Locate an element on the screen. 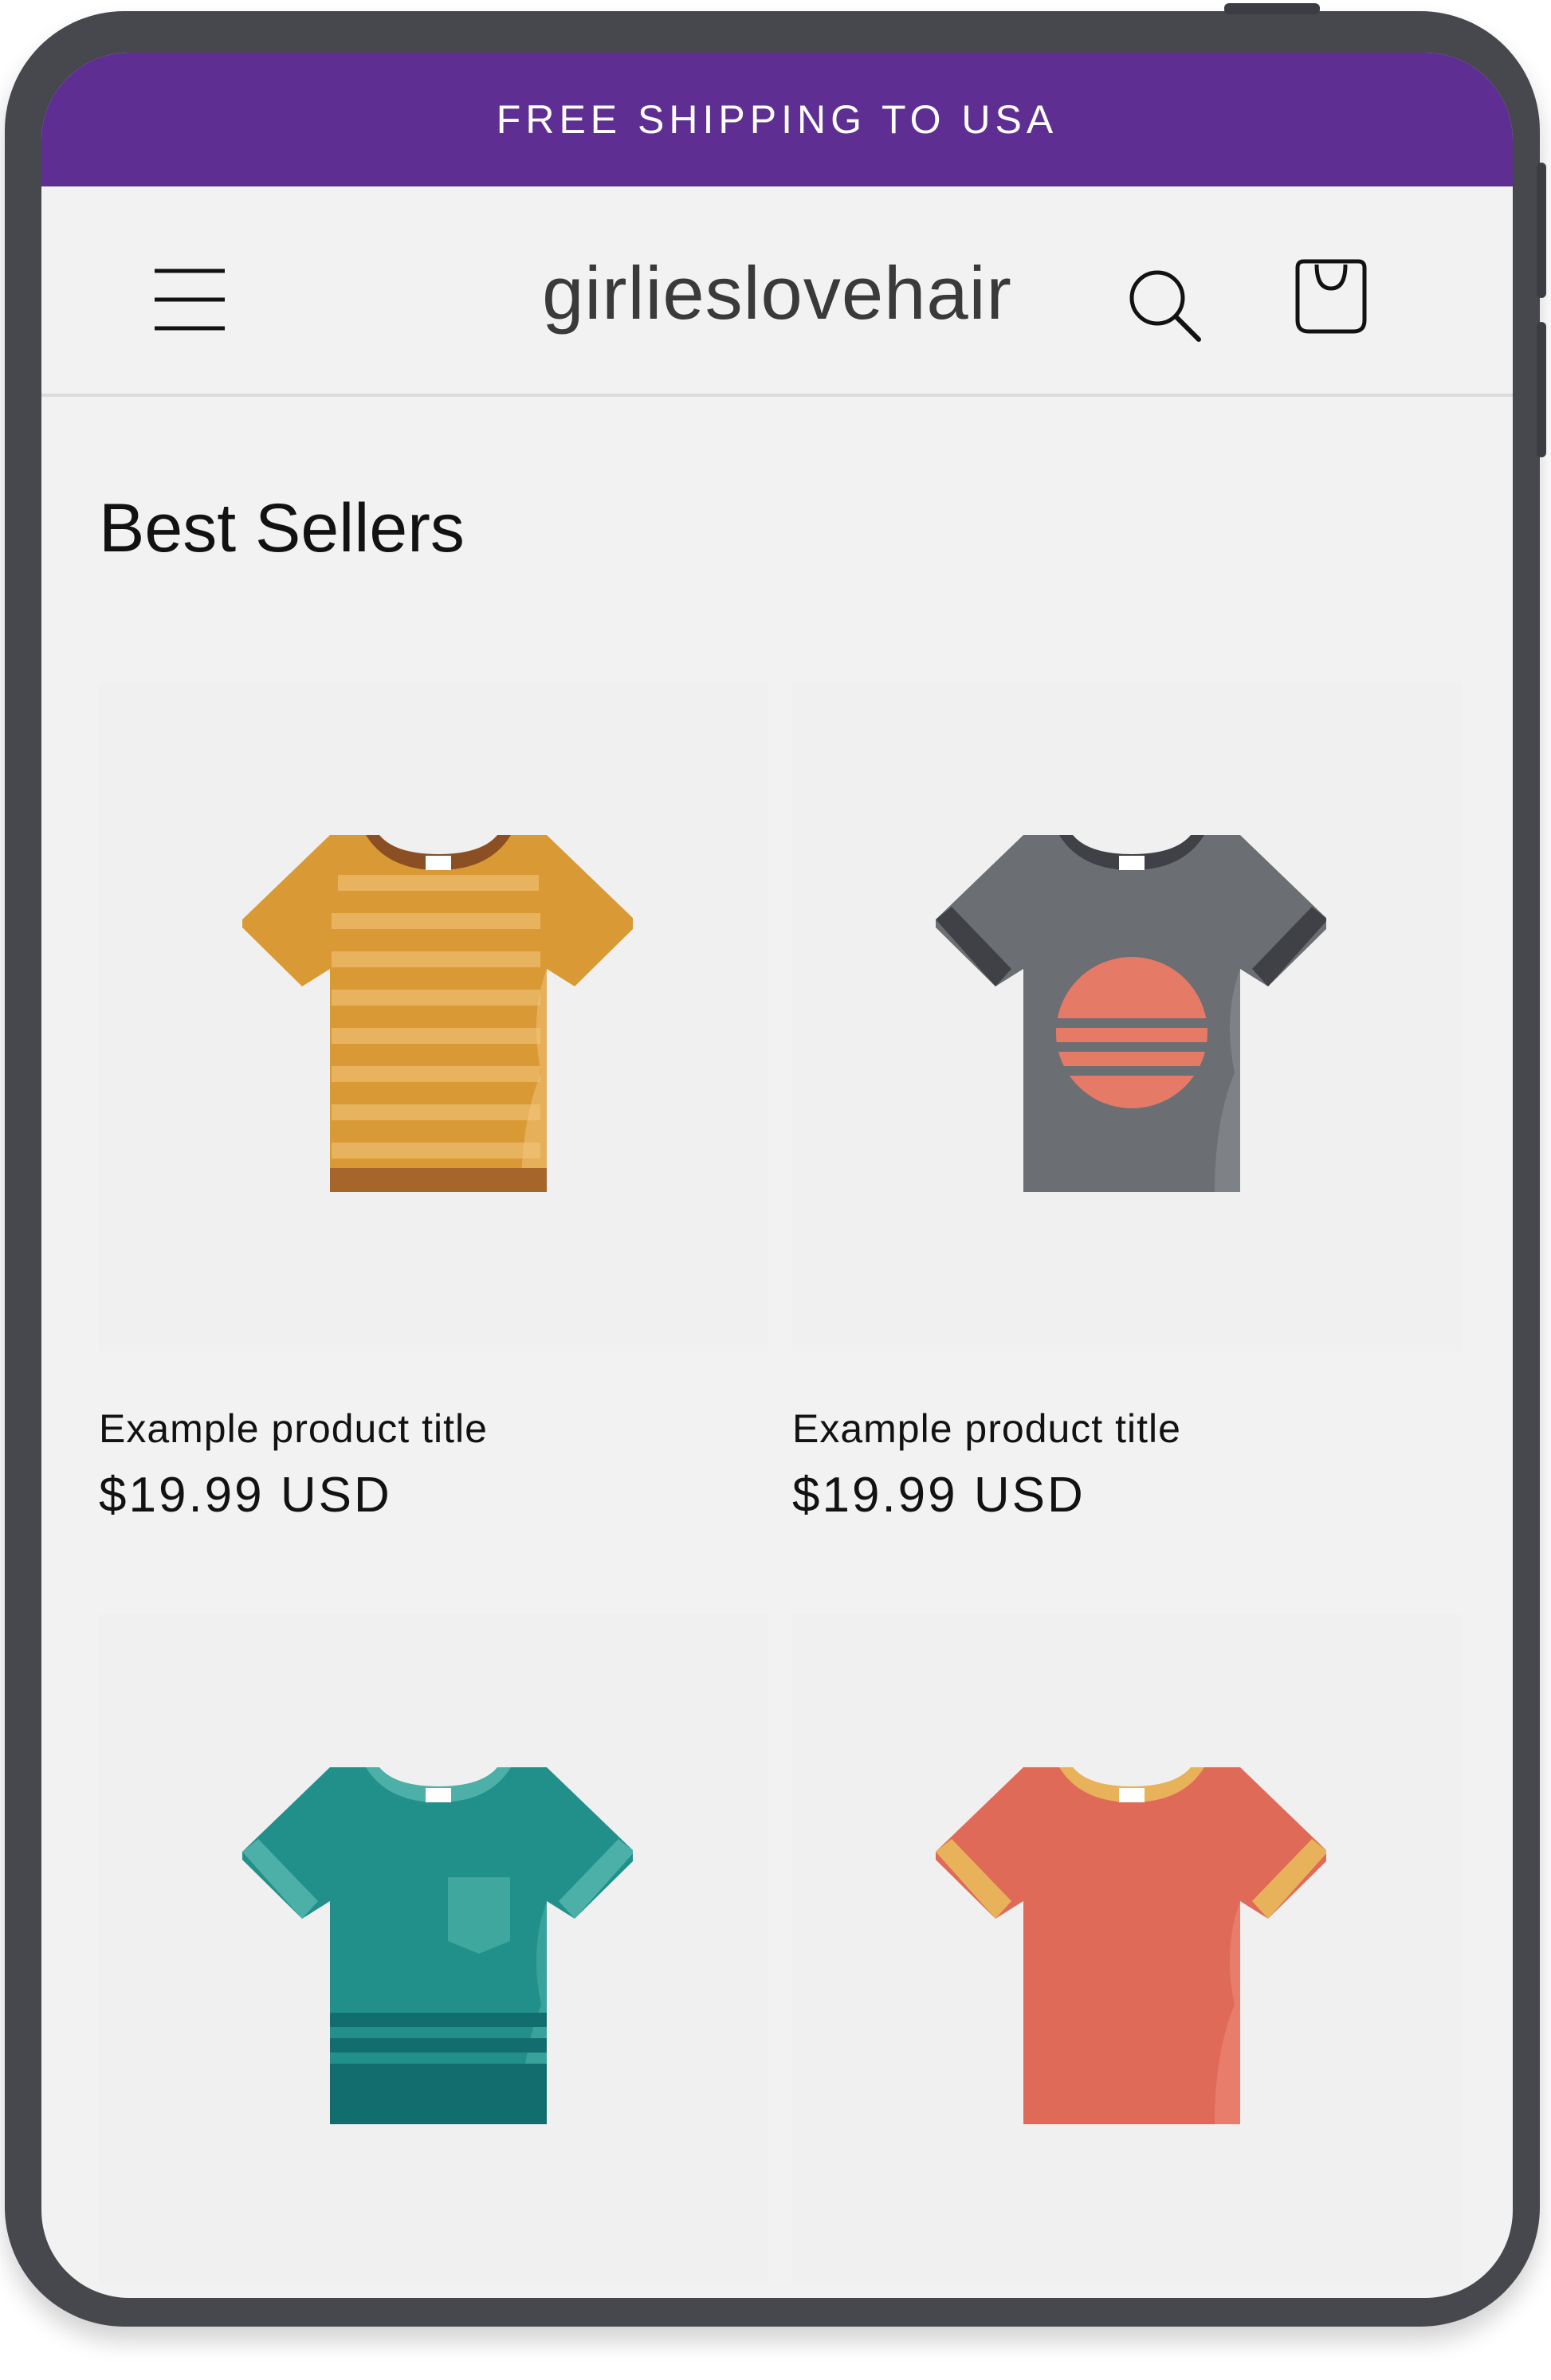 This screenshot has height=2380, width=1551. cart-icon is located at coordinates (1331, 296).